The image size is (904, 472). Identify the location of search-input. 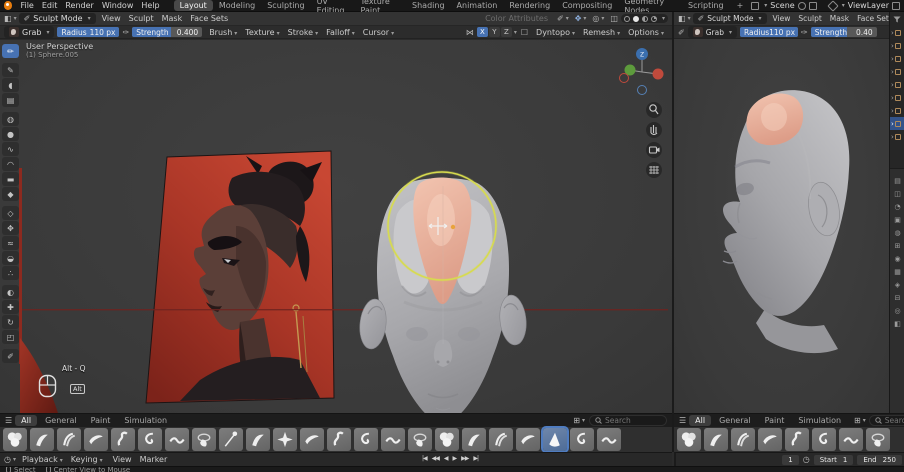
(894, 420).